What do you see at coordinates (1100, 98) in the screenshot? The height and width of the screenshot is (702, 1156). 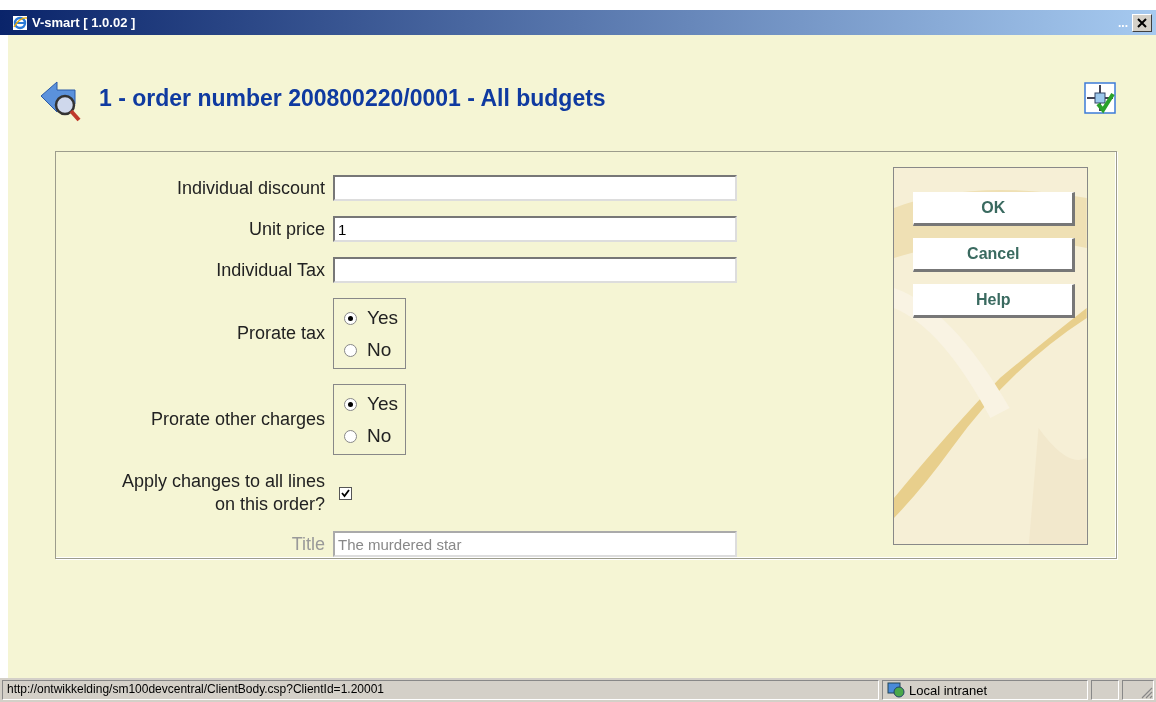 I see `move-check-icon` at bounding box center [1100, 98].